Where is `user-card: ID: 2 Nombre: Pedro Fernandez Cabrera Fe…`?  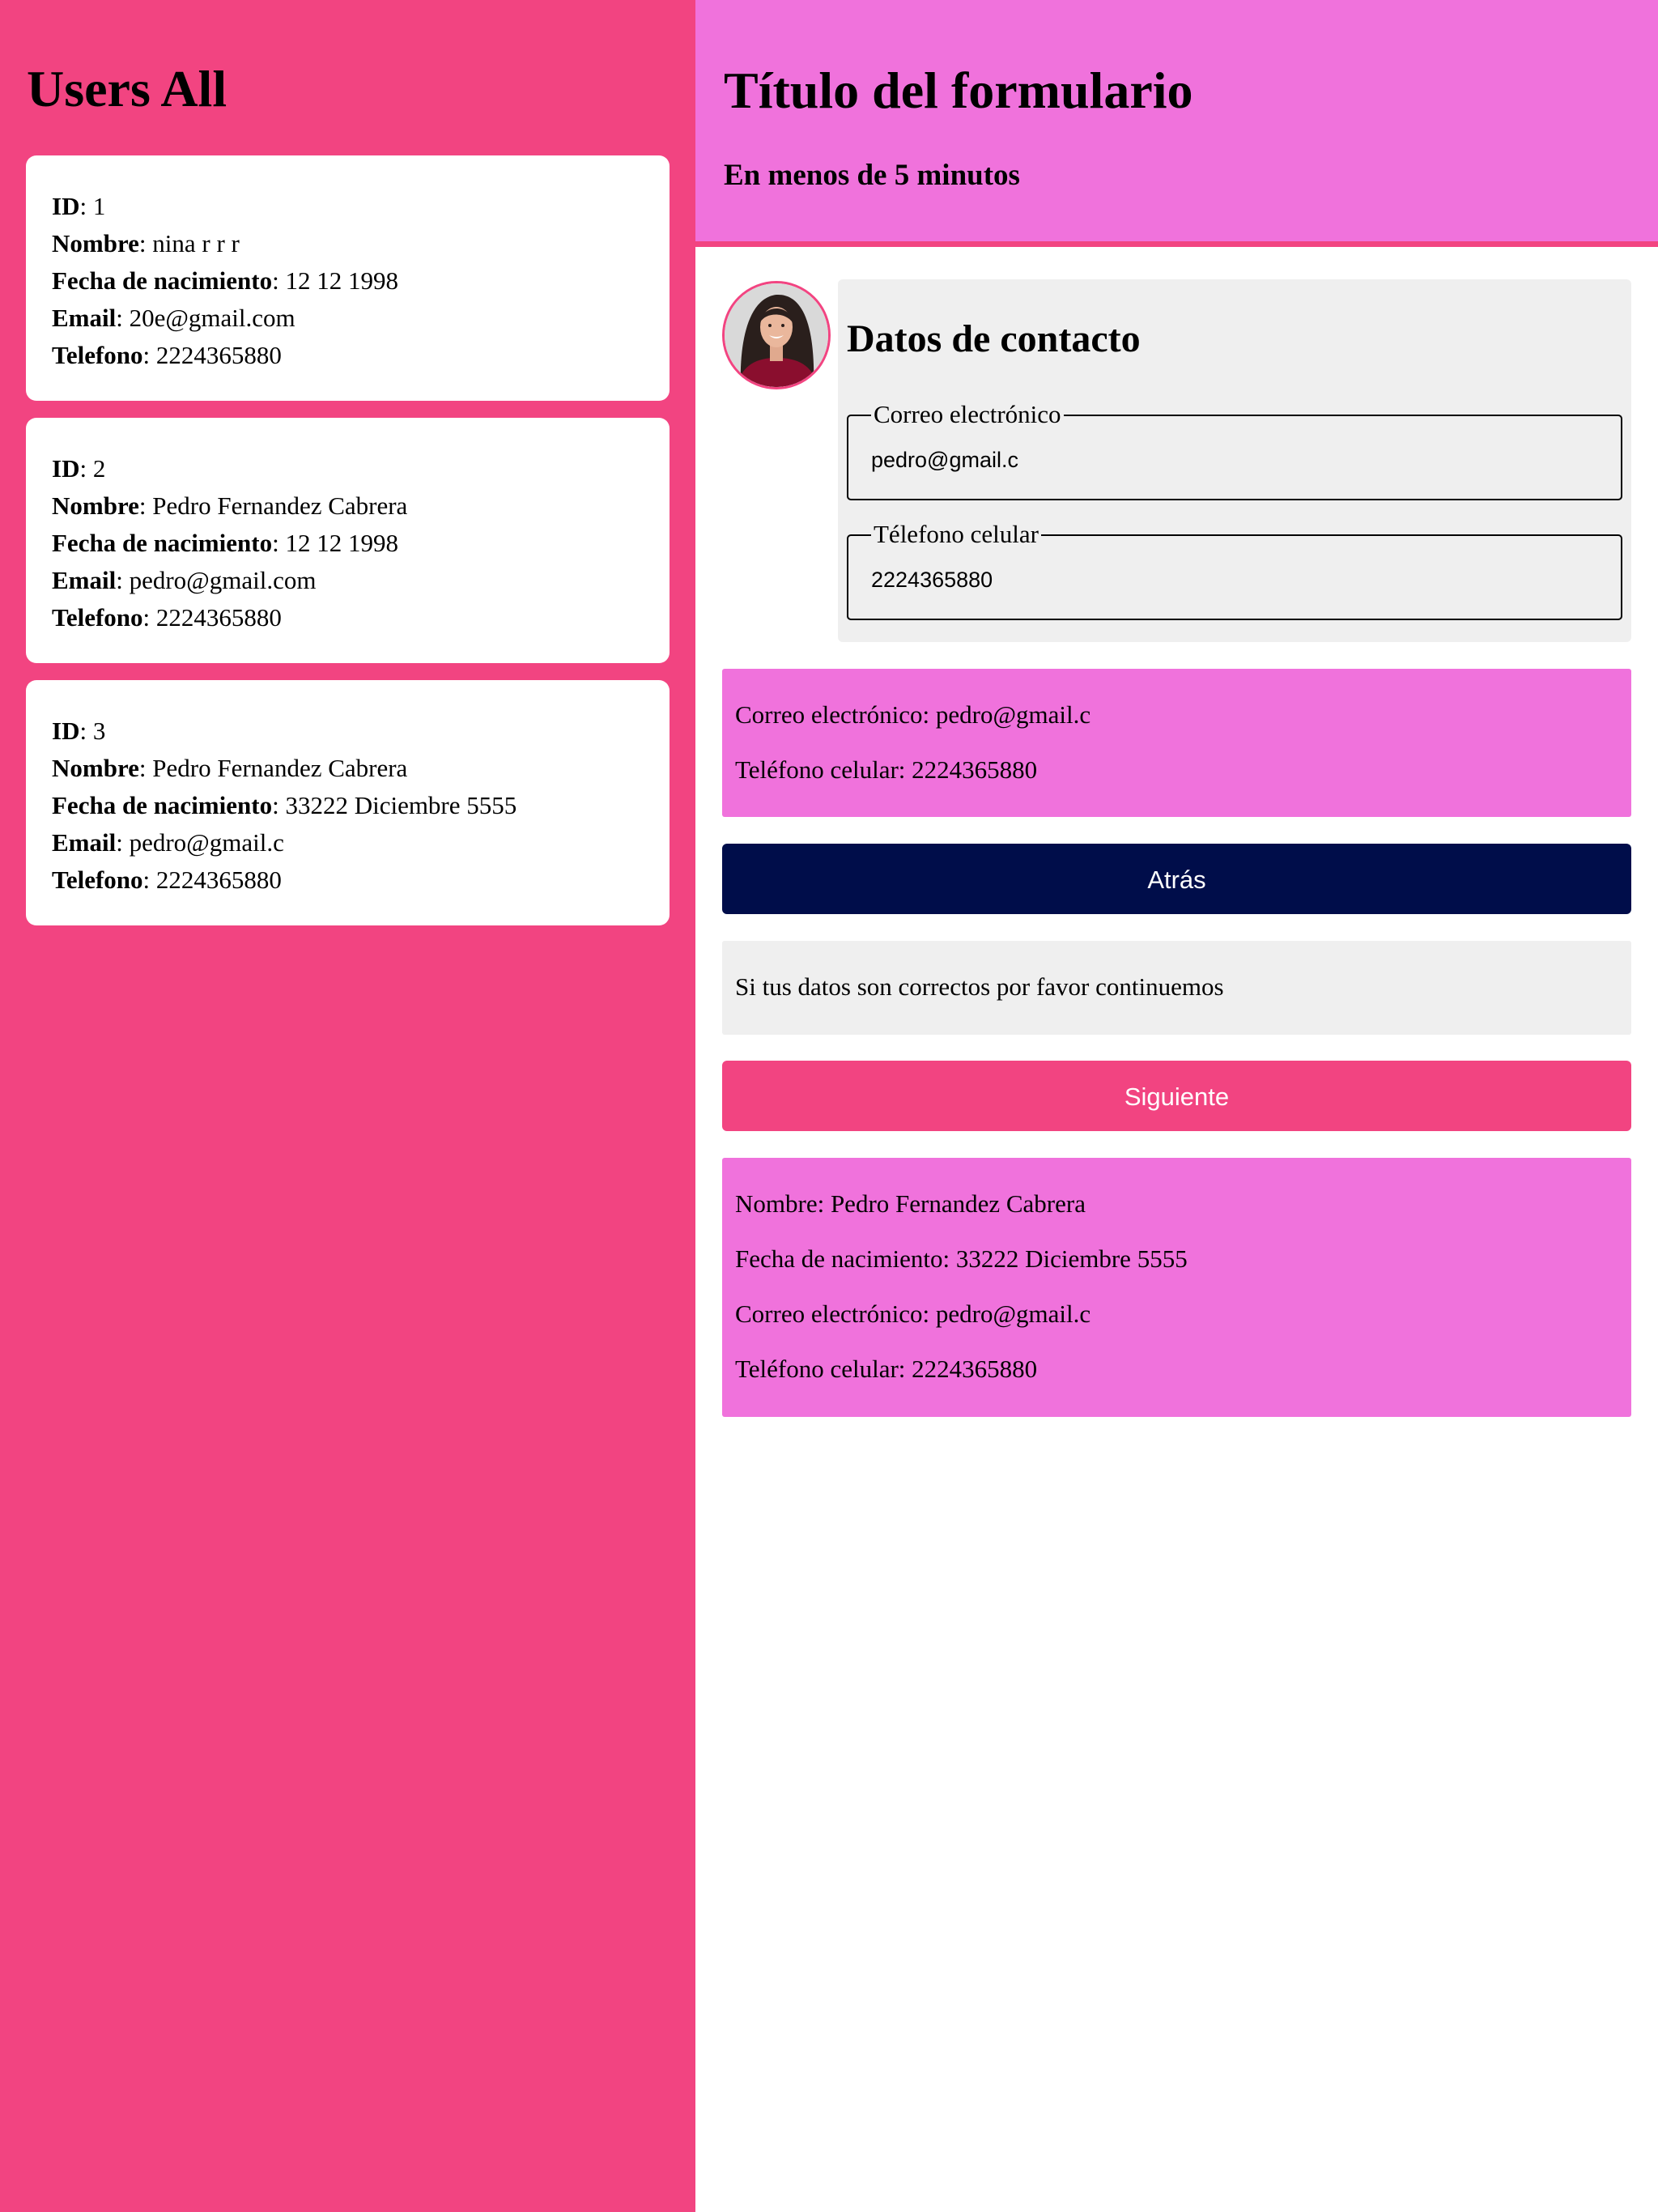 user-card: ID: 2 Nombre: Pedro Fernandez Cabrera Fe… is located at coordinates (348, 540).